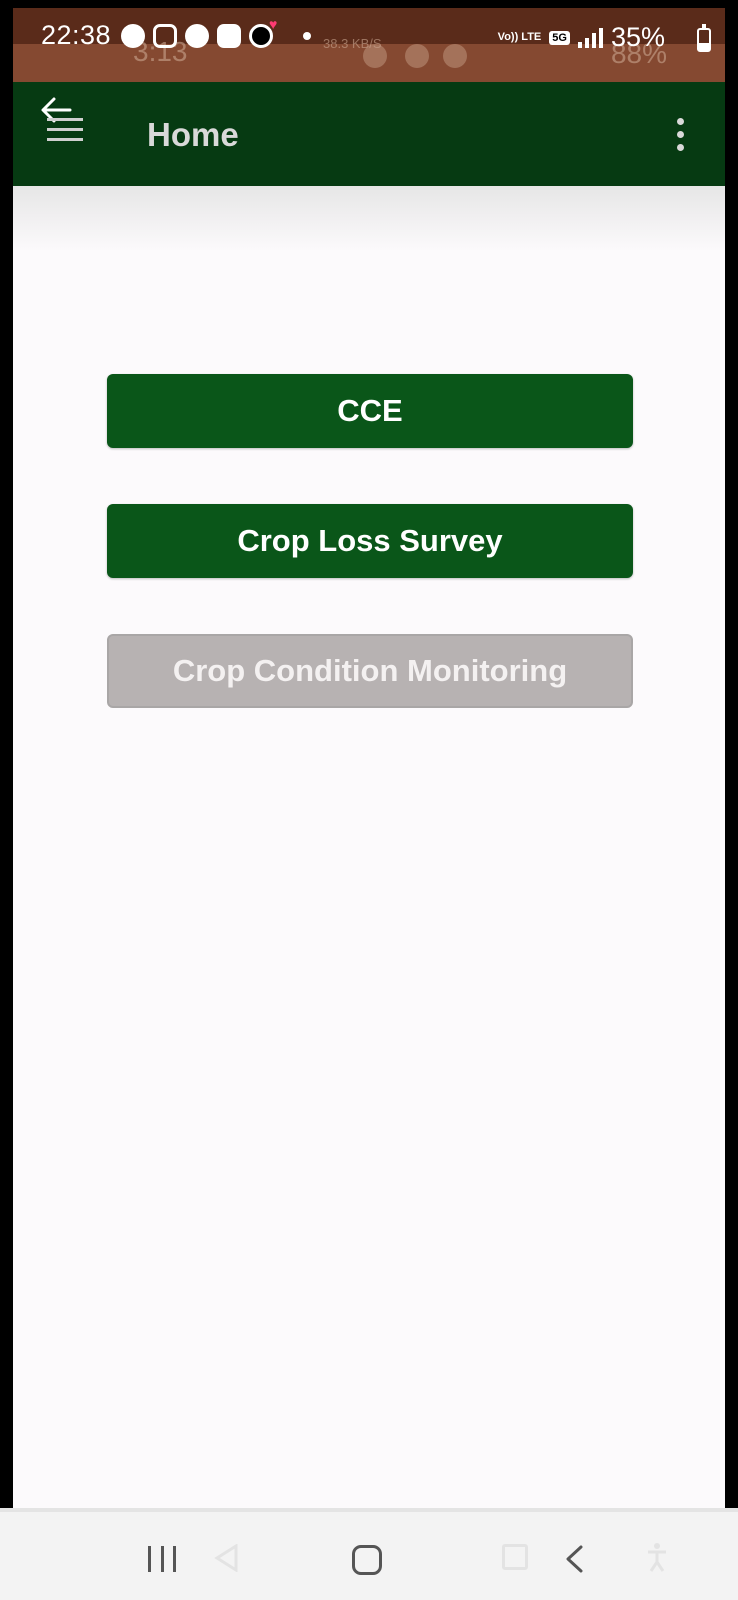 This screenshot has width=738, height=1600. Describe the element at coordinates (367, 1560) in the screenshot. I see `home-icon` at that location.